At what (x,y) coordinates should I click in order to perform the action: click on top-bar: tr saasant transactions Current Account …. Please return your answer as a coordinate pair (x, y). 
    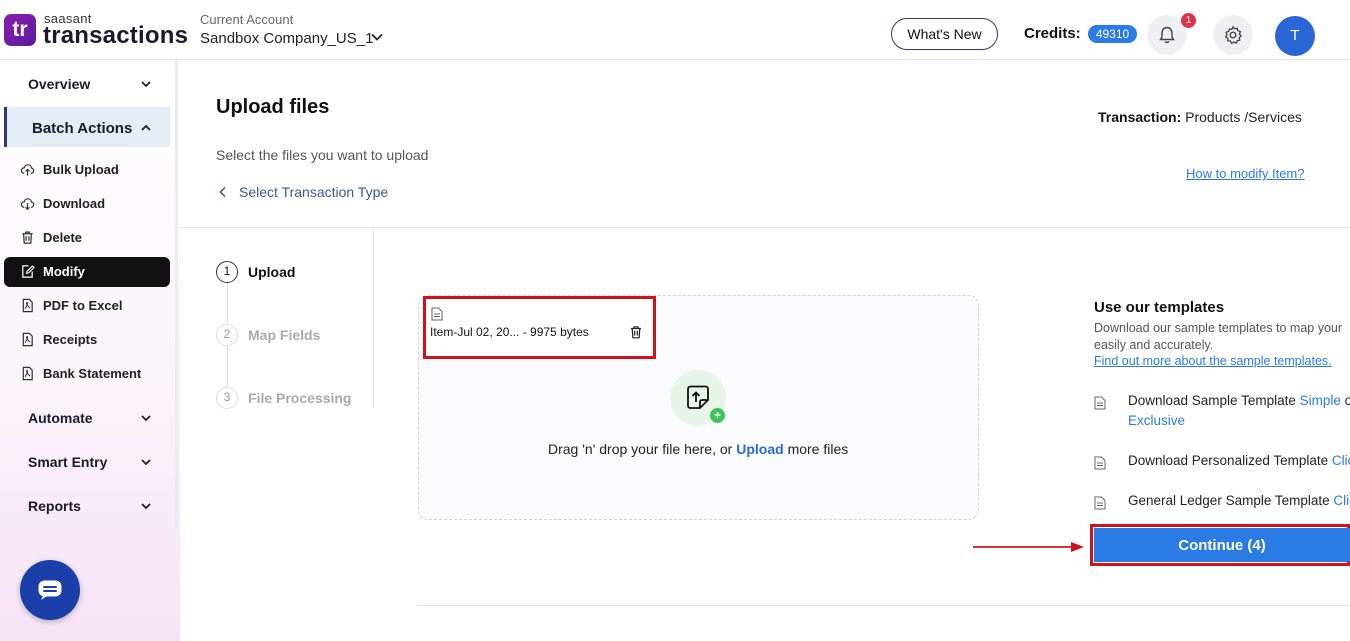
    Looking at the image, I should click on (675, 30).